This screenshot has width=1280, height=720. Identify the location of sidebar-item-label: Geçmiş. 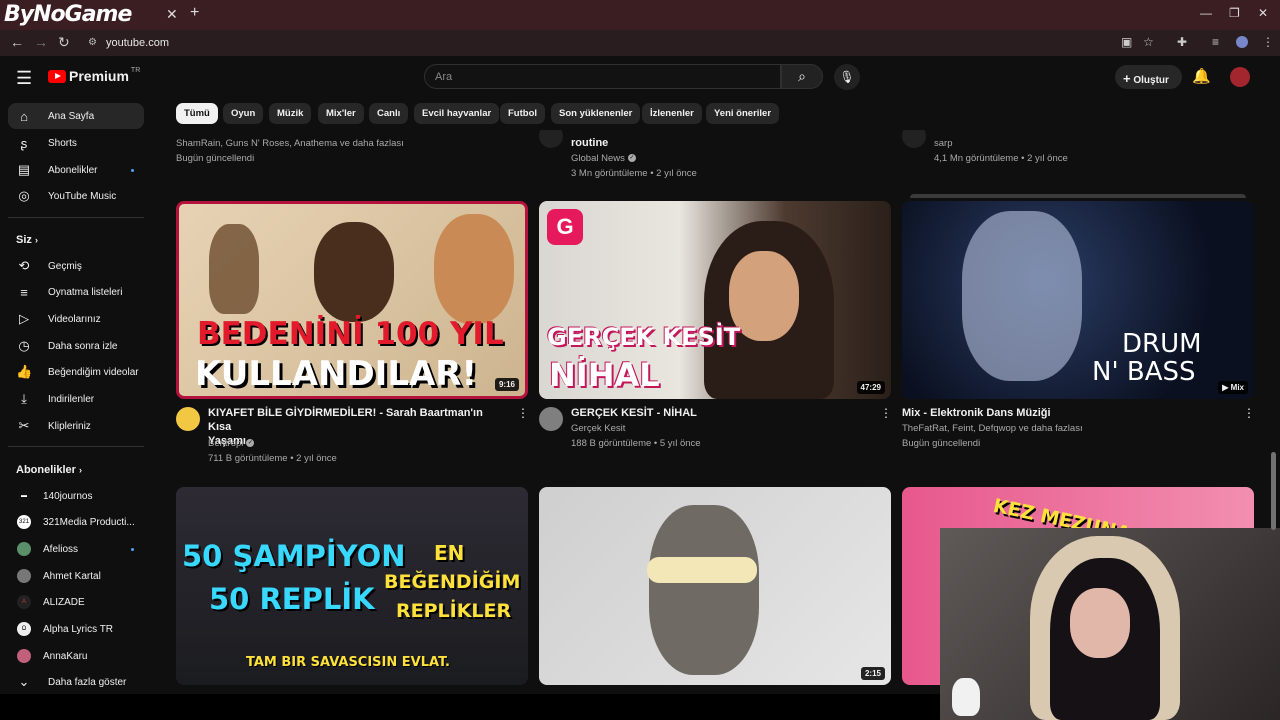
(65, 266).